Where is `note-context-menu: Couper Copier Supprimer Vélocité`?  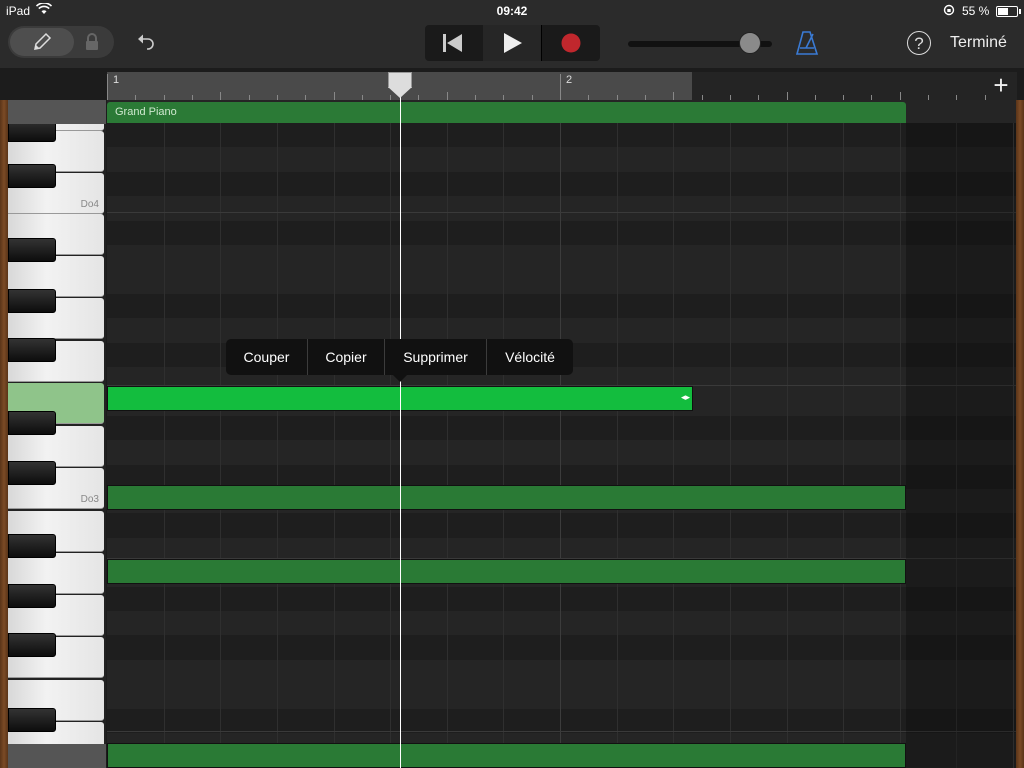 note-context-menu: Couper Copier Supprimer Vélocité is located at coordinates (399, 357).